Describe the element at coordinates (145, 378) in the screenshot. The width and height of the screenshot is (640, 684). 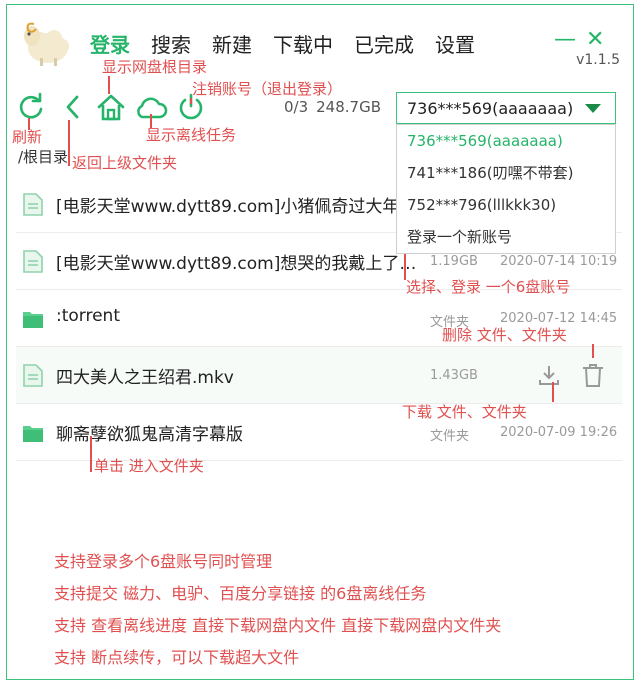
I see `file-name: 四大美人之王绍君.mkv` at that location.